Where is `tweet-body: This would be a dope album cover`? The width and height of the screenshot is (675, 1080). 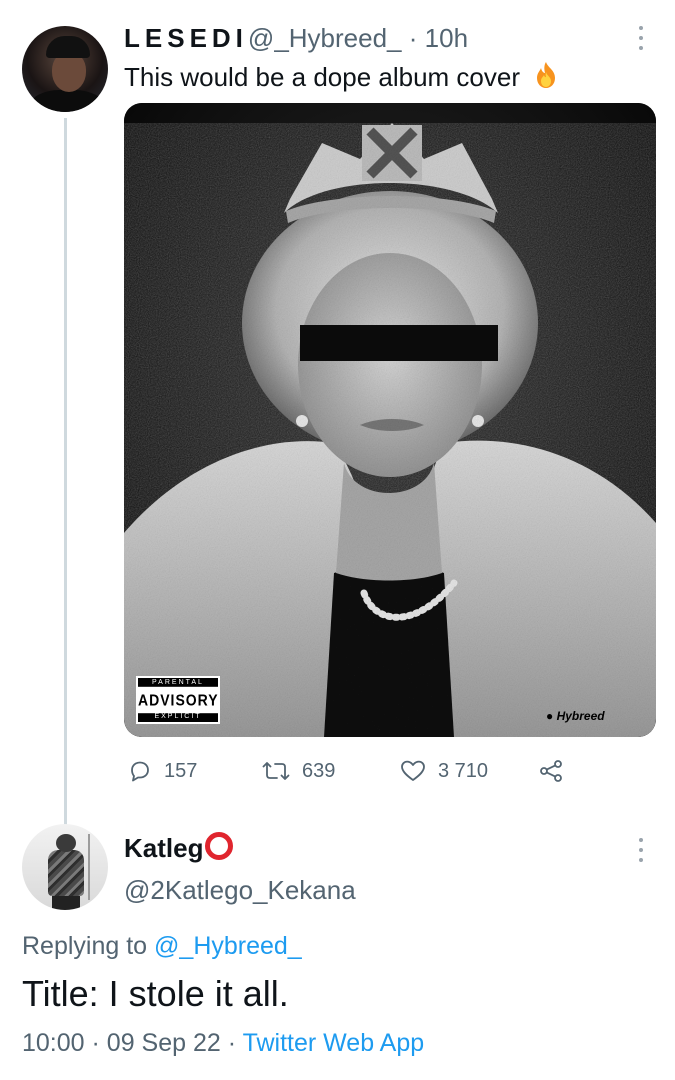 tweet-body: This would be a dope album cover is located at coordinates (322, 77).